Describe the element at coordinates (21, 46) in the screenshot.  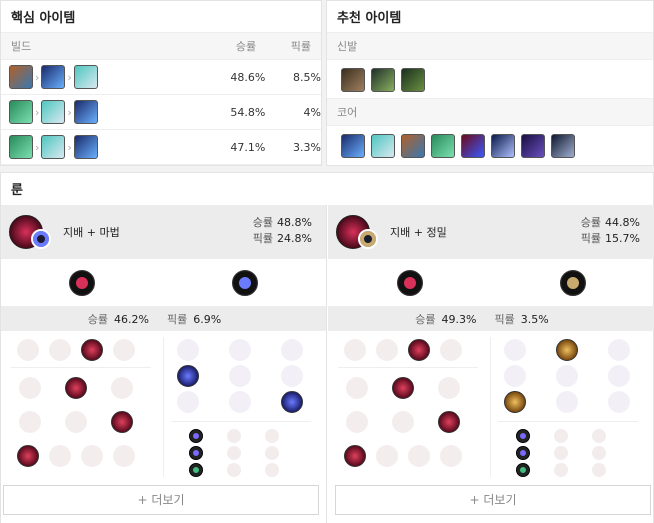
I see `col-build: 빌드` at that location.